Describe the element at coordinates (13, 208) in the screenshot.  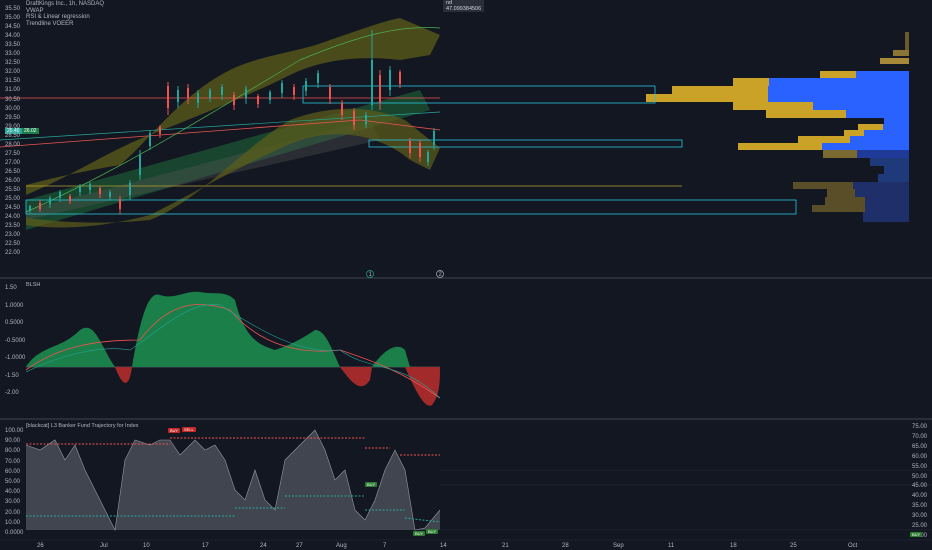
I see `axis-tick: 24.50` at that location.